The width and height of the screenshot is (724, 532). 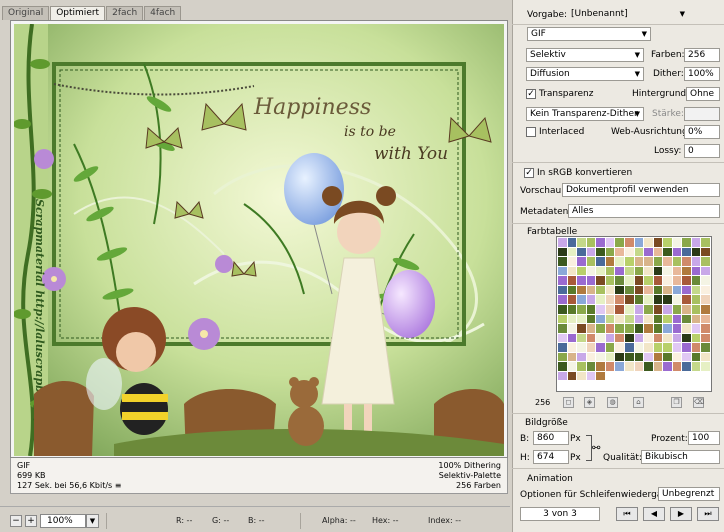 I want to click on color-table-grid, so click(x=634, y=314).